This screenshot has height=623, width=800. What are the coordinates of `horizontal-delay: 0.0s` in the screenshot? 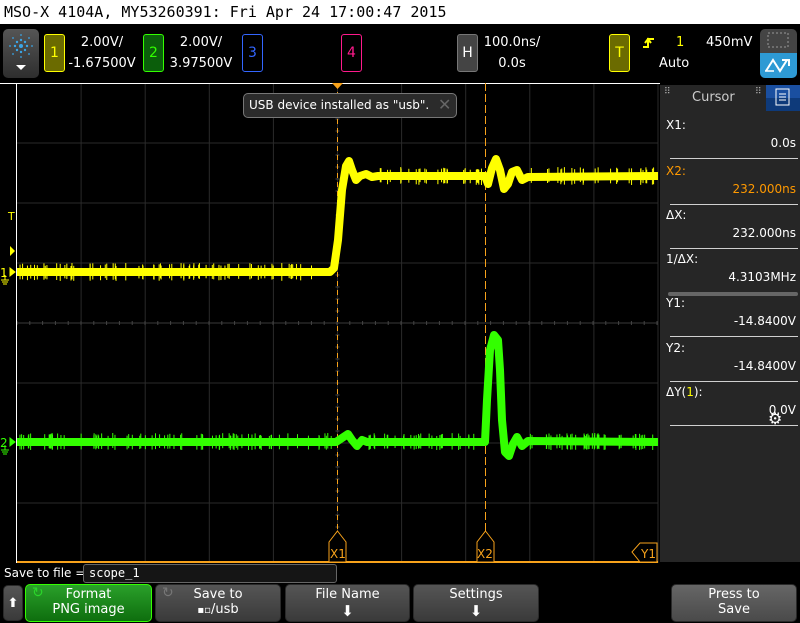 It's located at (512, 63).